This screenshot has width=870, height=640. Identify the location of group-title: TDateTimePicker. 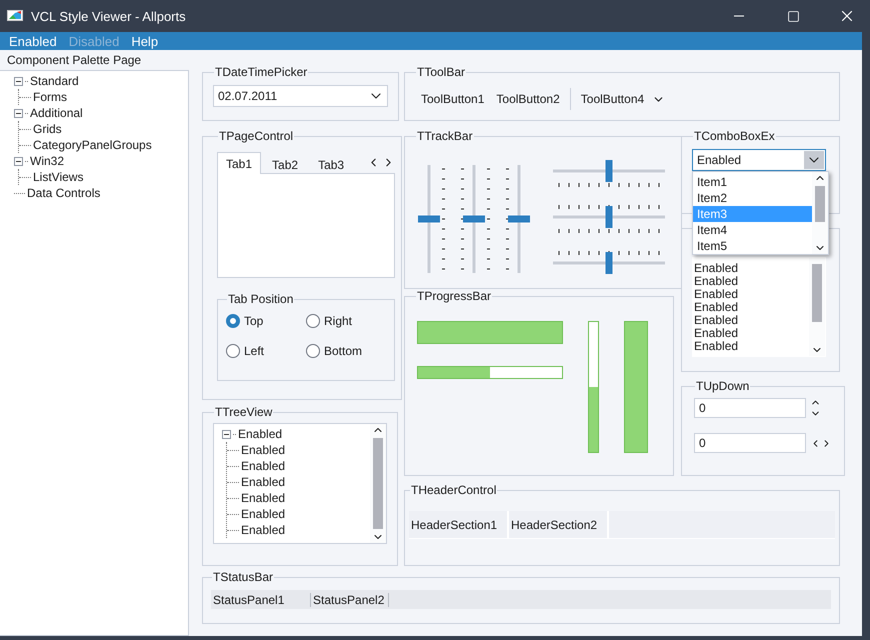
(261, 72).